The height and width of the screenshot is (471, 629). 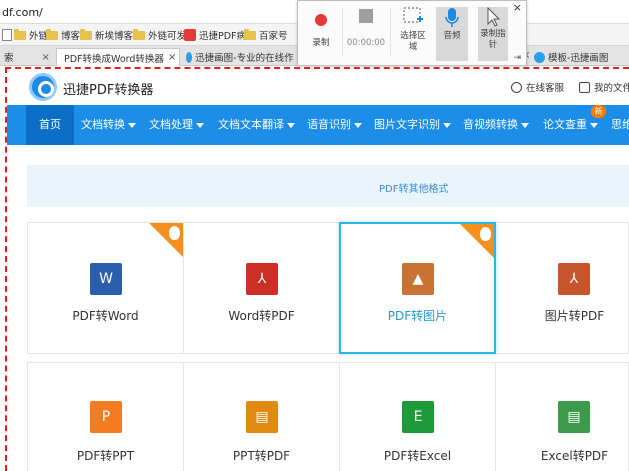 I want to click on nav-home: 首页, so click(x=50, y=125).